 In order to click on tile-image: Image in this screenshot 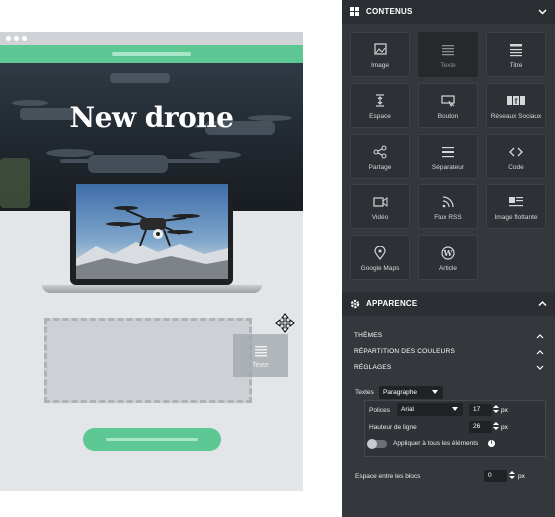, I will do `click(380, 54)`.